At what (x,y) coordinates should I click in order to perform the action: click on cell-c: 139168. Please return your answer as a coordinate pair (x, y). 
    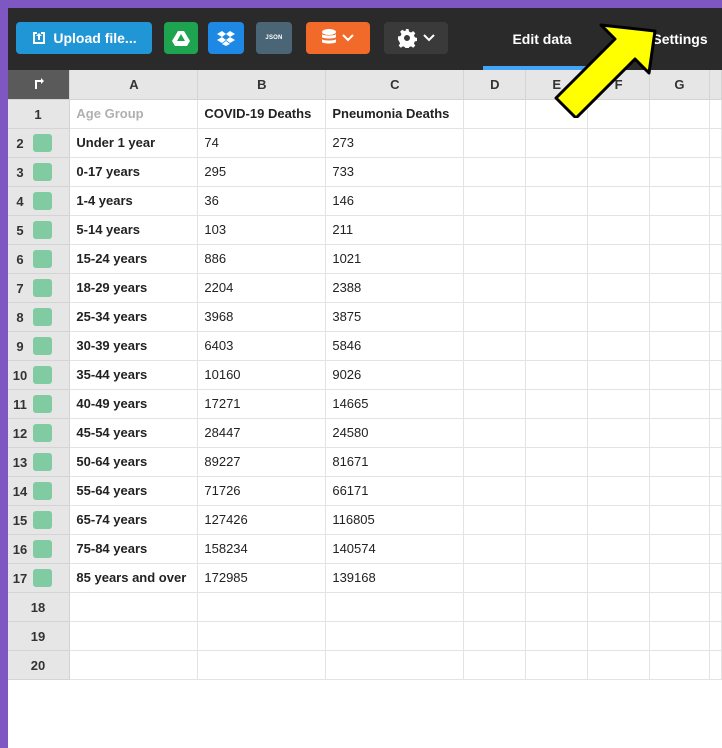
    Looking at the image, I should click on (395, 578).